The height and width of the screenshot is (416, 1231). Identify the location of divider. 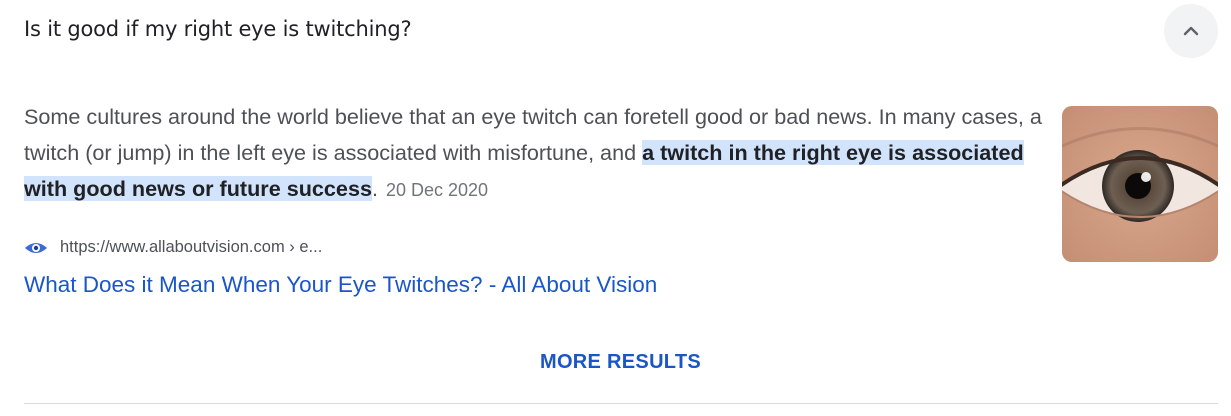
(621, 403).